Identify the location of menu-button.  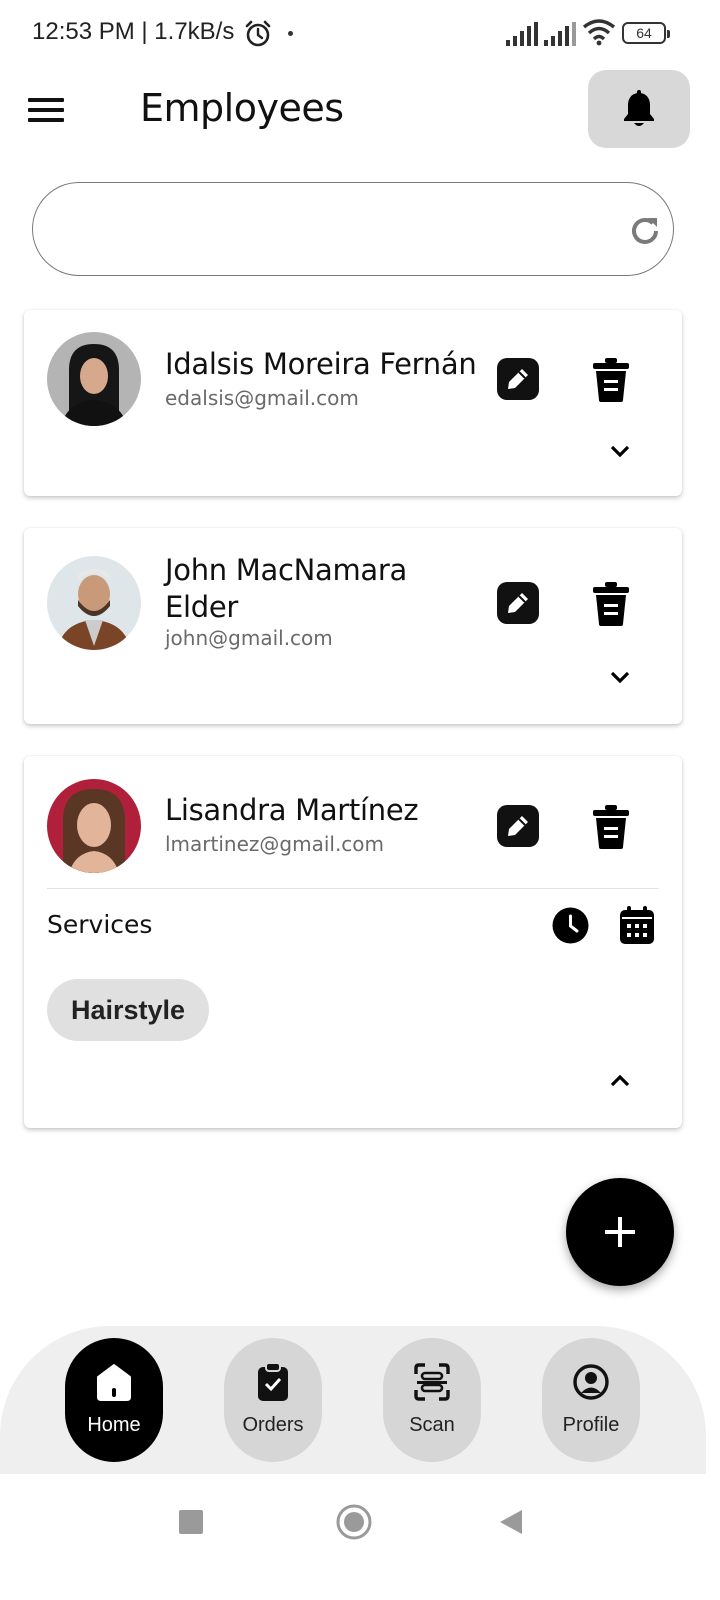
(46, 110).